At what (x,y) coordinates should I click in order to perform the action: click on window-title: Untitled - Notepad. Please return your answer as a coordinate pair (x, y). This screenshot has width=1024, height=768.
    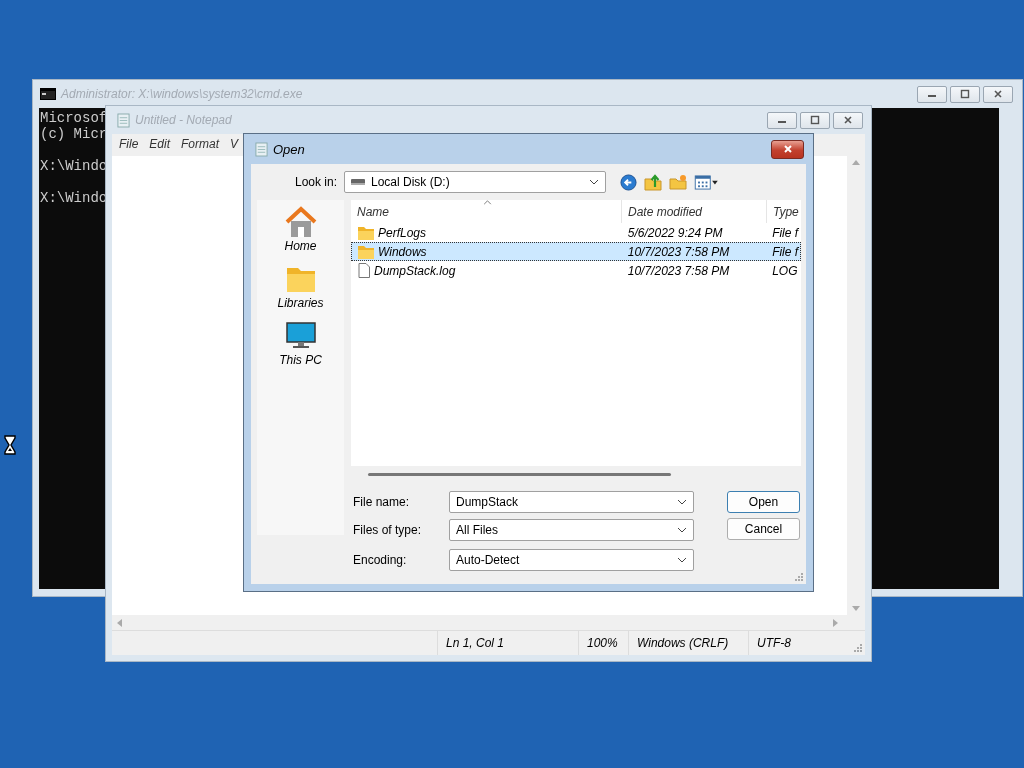
    Looking at the image, I should click on (183, 120).